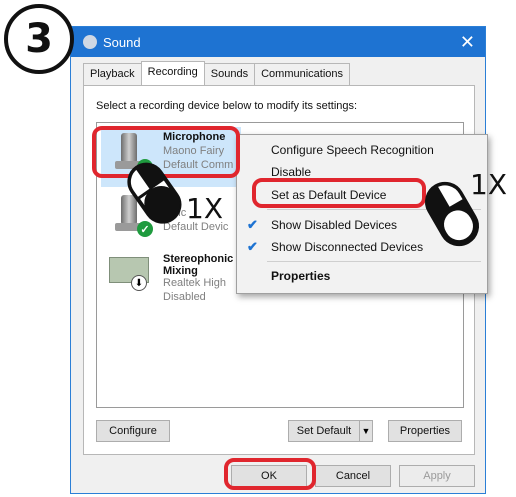  I want to click on right-click-mouse-icon, so click(154, 193).